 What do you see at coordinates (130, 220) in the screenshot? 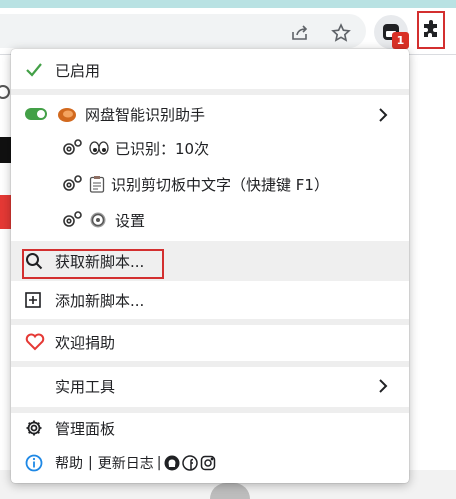
I see `command-label: 设置` at bounding box center [130, 220].